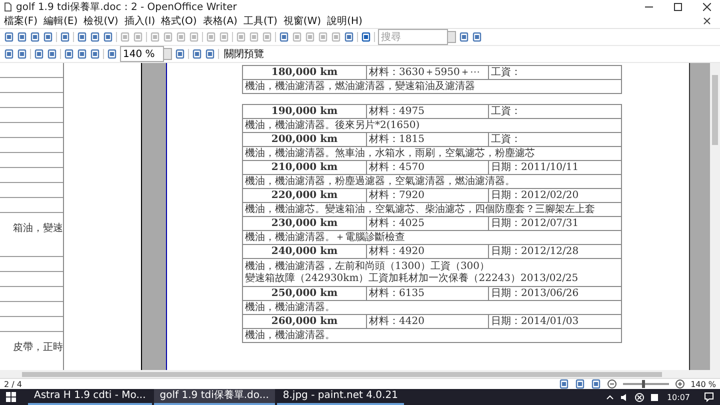 This screenshot has width=720, height=405. I want to click on table-cell: 材料：4975, so click(427, 111).